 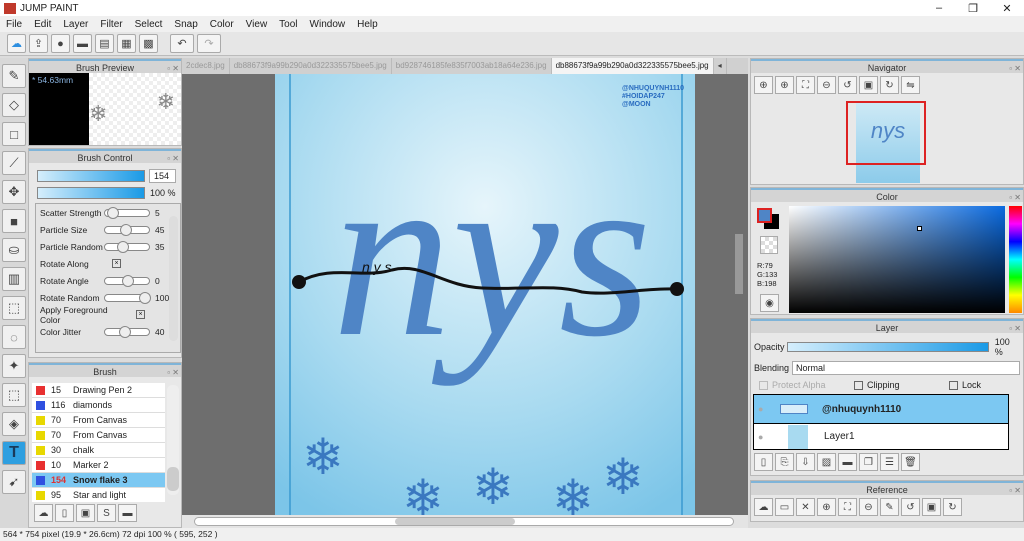 What do you see at coordinates (763, 85) in the screenshot?
I see `zoom-actual-icon: ⊕` at bounding box center [763, 85].